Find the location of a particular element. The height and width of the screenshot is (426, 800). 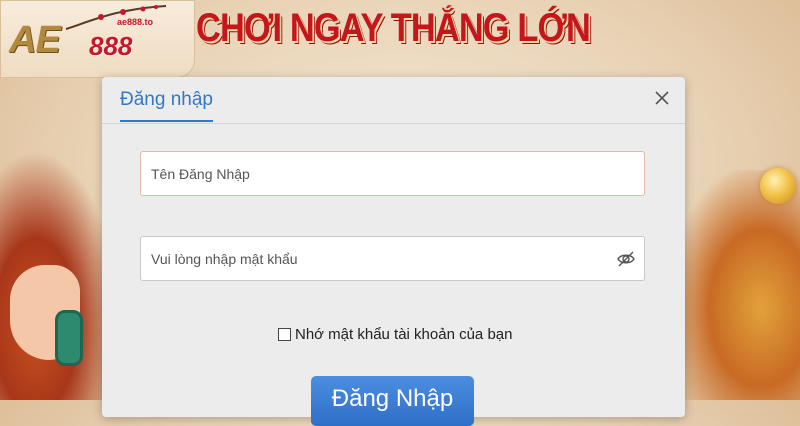

tab-login: Đăng nhập is located at coordinates (166, 105).